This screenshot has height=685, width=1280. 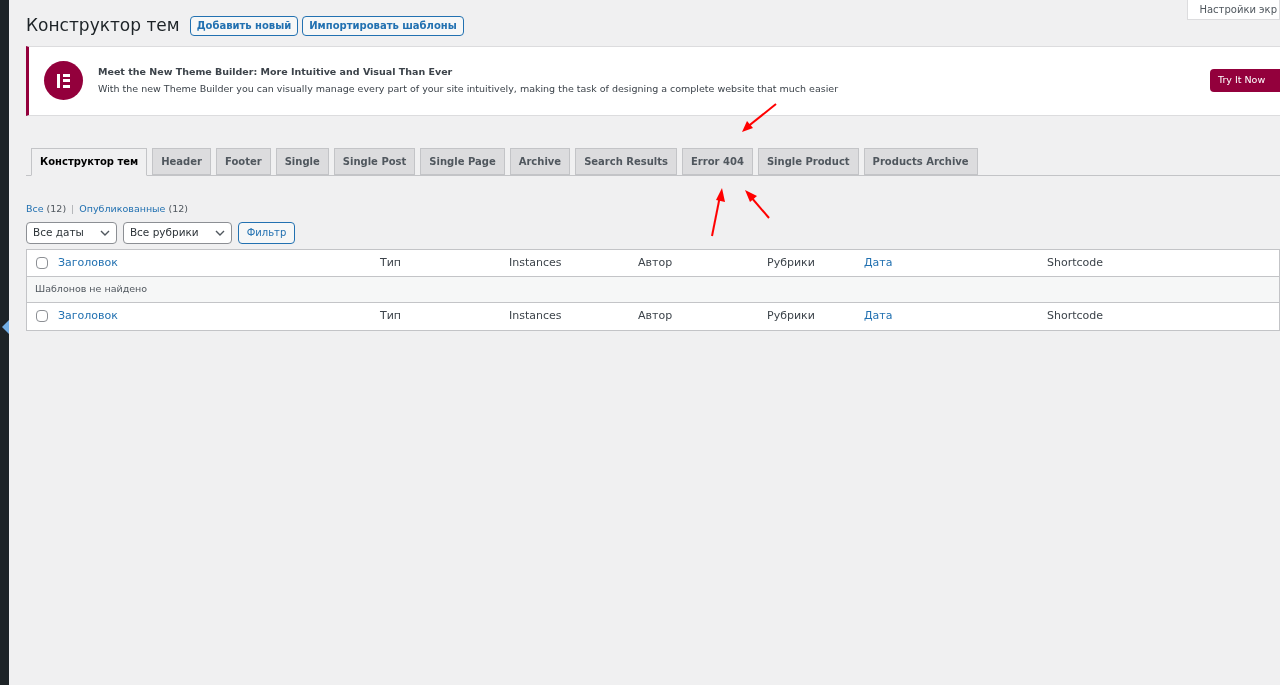 What do you see at coordinates (63, 80) in the screenshot?
I see `elementor-logo-icon` at bounding box center [63, 80].